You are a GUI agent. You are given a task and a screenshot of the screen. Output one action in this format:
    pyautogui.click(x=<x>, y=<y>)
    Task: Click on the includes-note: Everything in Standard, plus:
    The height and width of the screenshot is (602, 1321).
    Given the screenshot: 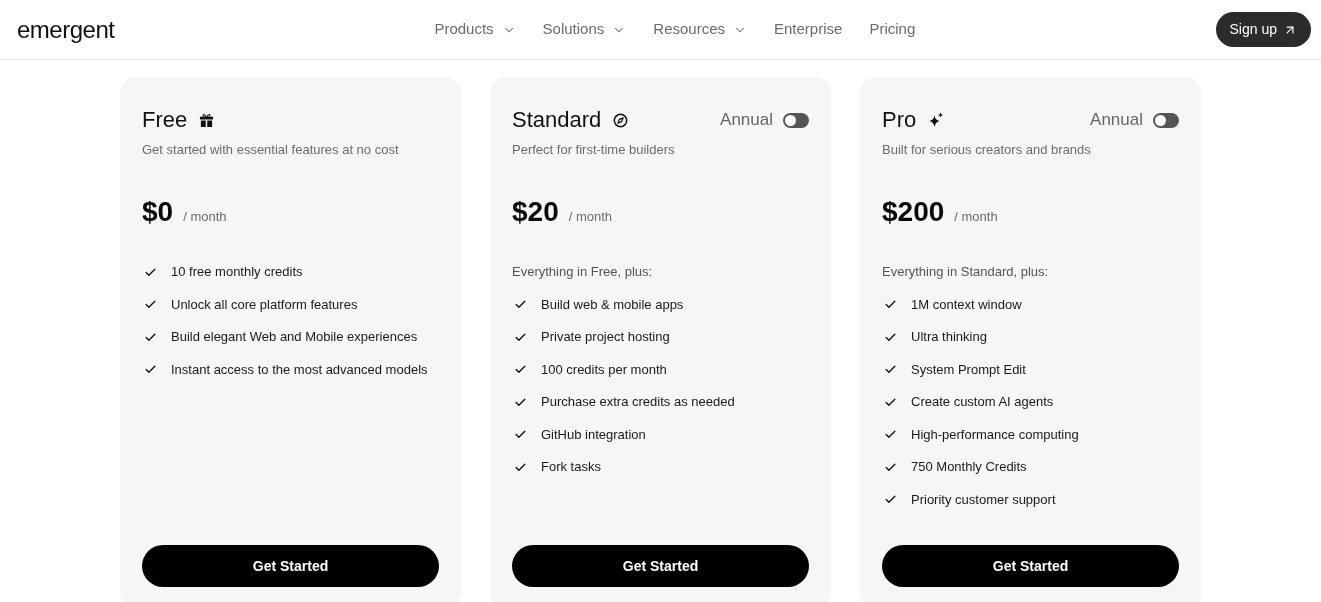 What is the action you would take?
    pyautogui.click(x=966, y=272)
    